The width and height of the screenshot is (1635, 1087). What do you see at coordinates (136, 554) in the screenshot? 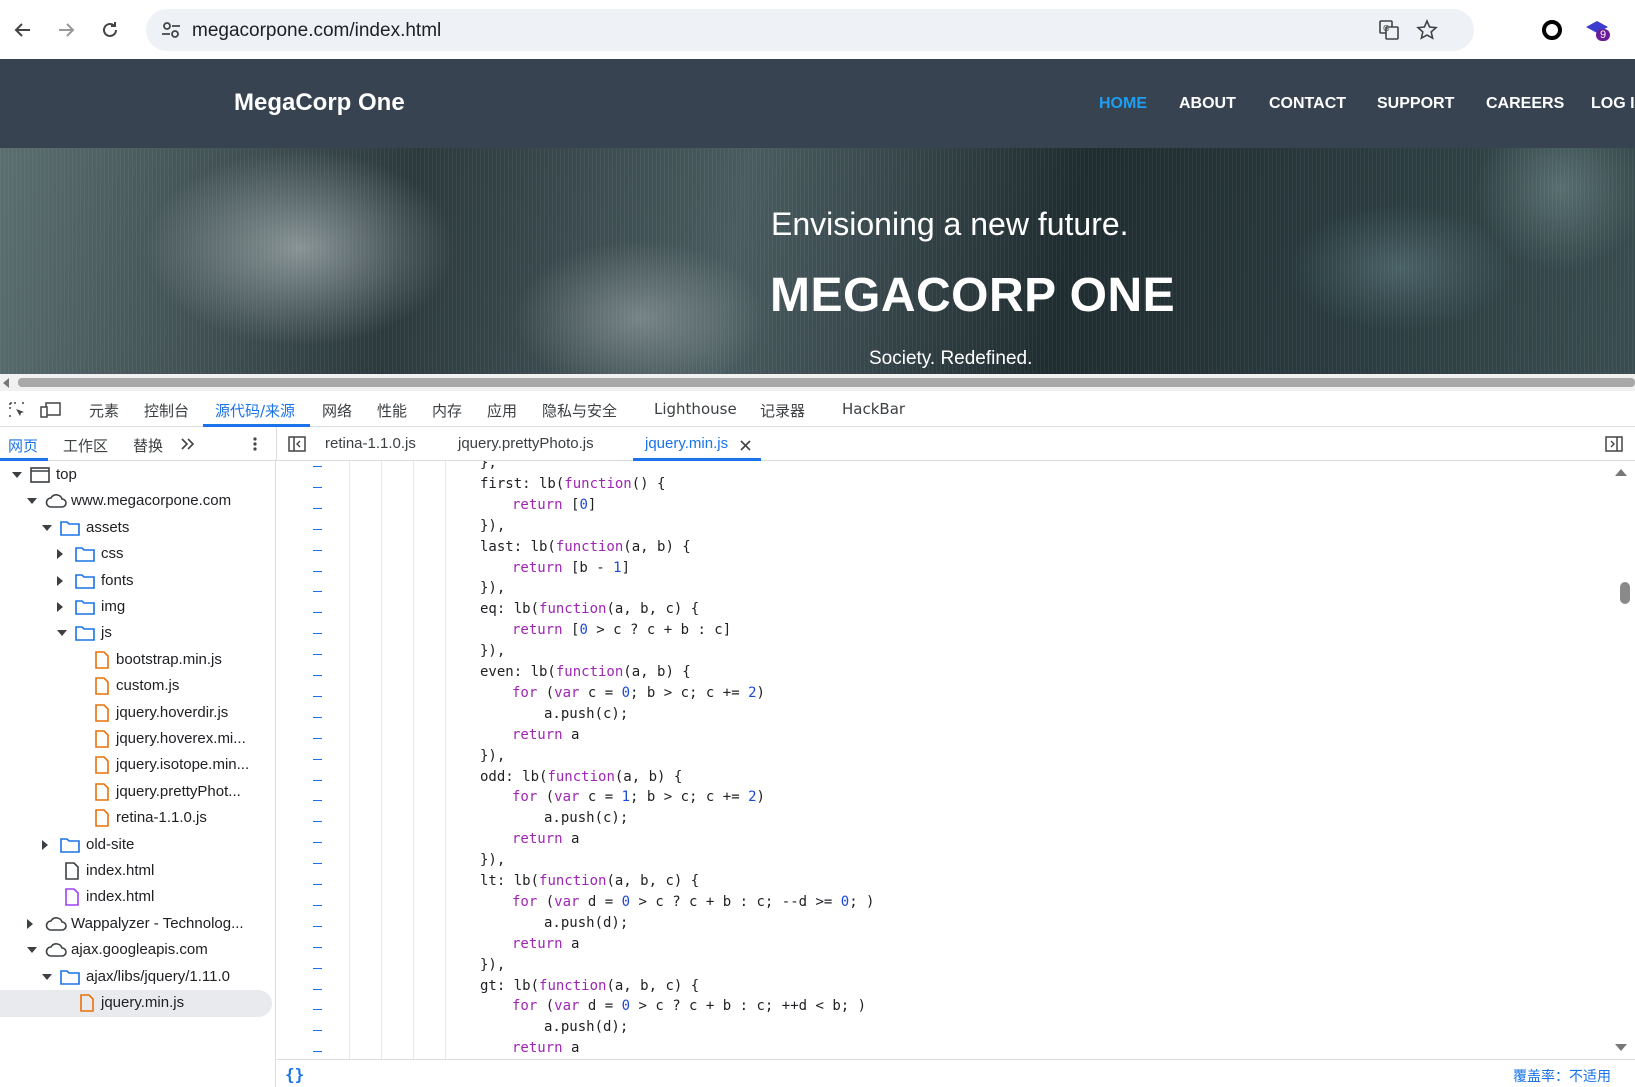
I see `tree-item: css` at bounding box center [136, 554].